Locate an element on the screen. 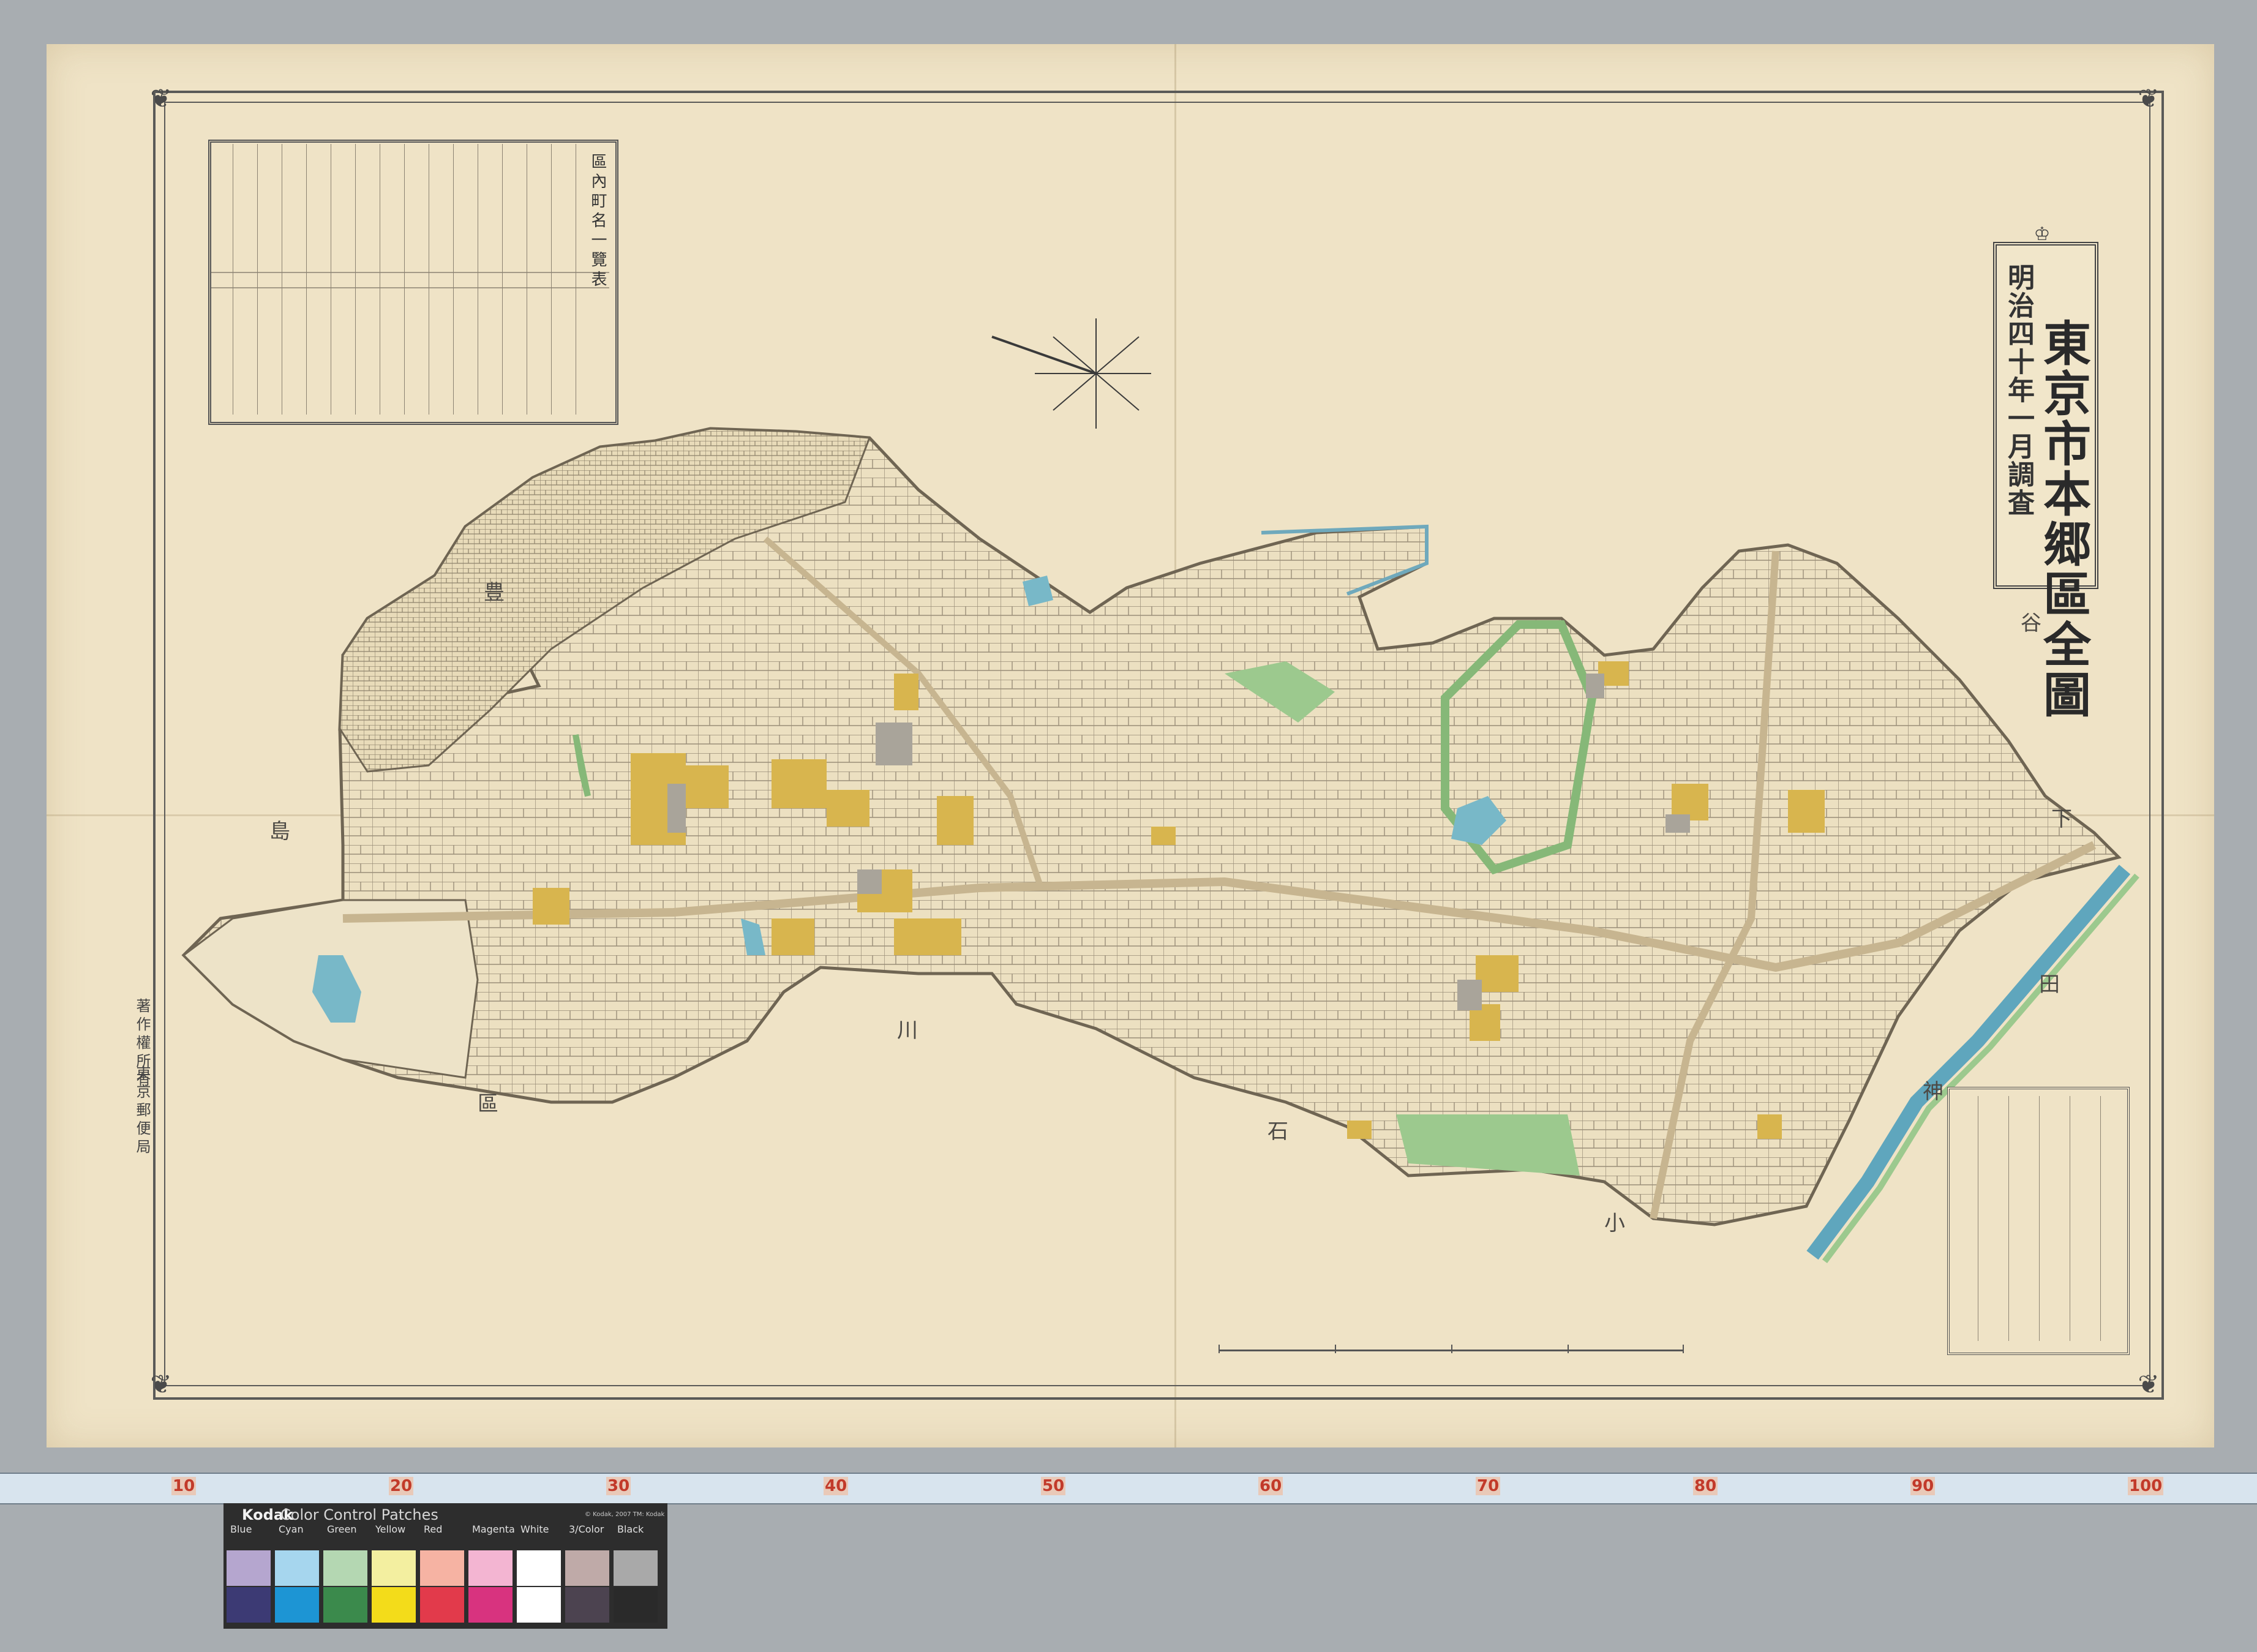 Image resolution: width=2257 pixels, height=1652 pixels. patch-light-black is located at coordinates (636, 1568).